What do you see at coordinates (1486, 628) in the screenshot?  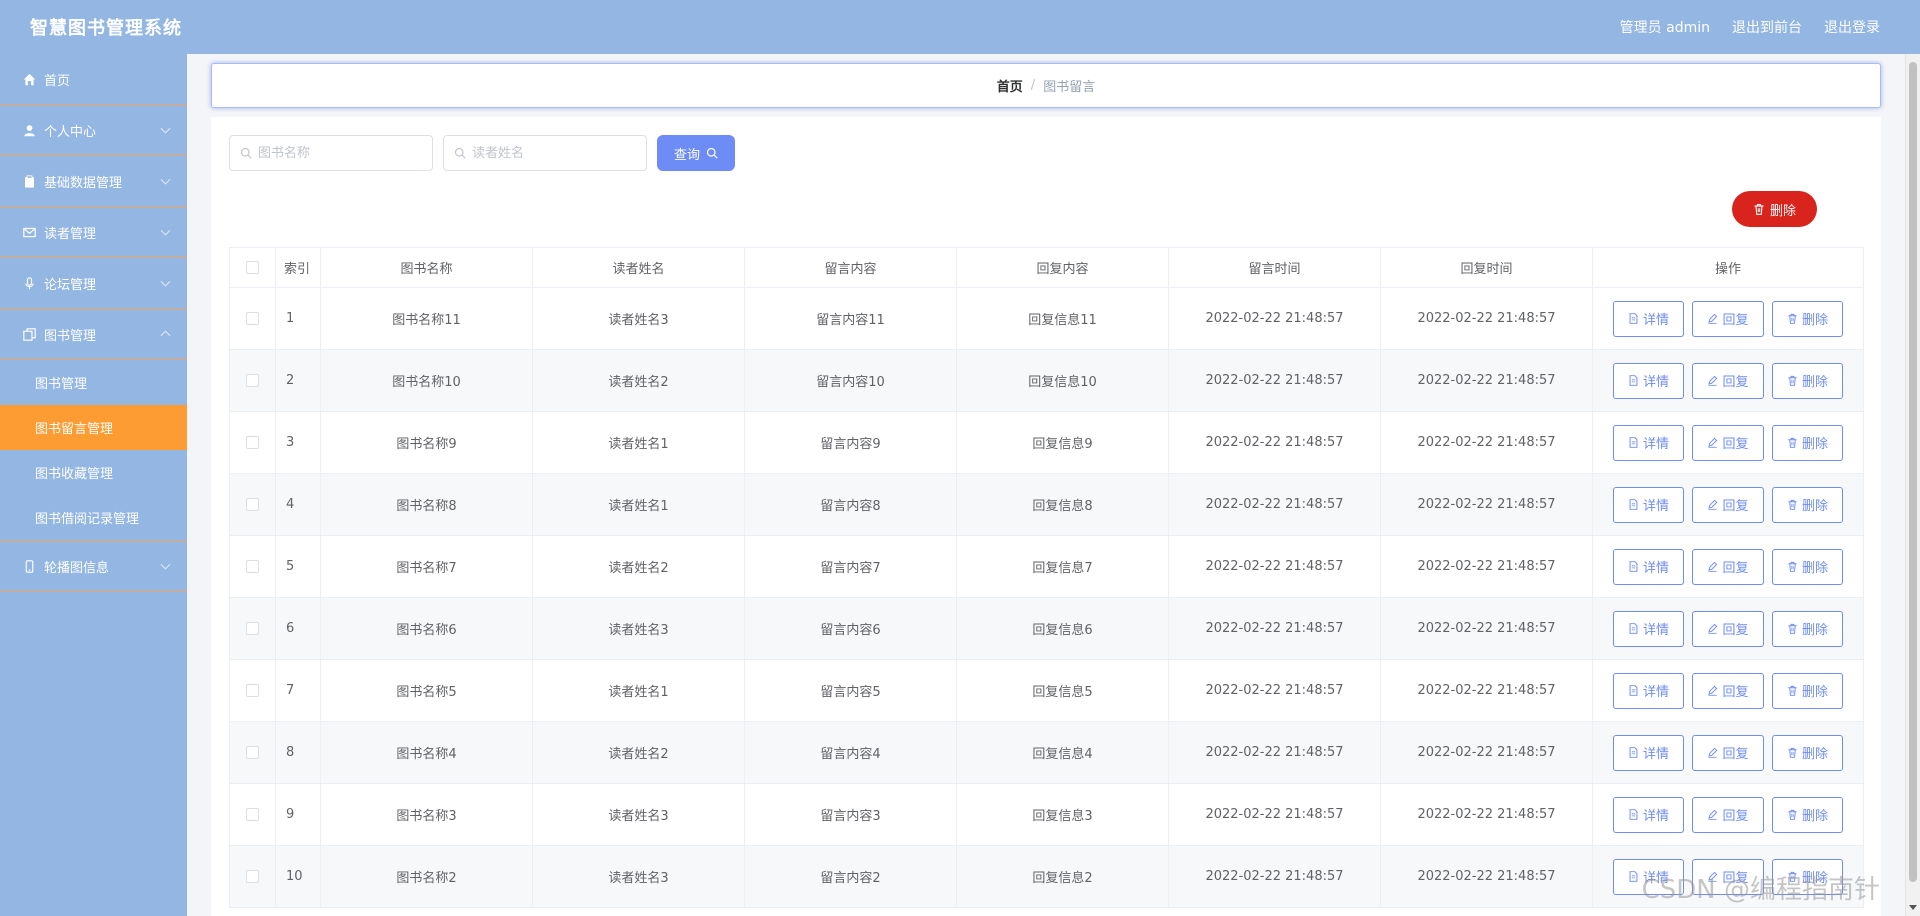 I see `cell-reply-time: 2022-02-22 21:48:57` at bounding box center [1486, 628].